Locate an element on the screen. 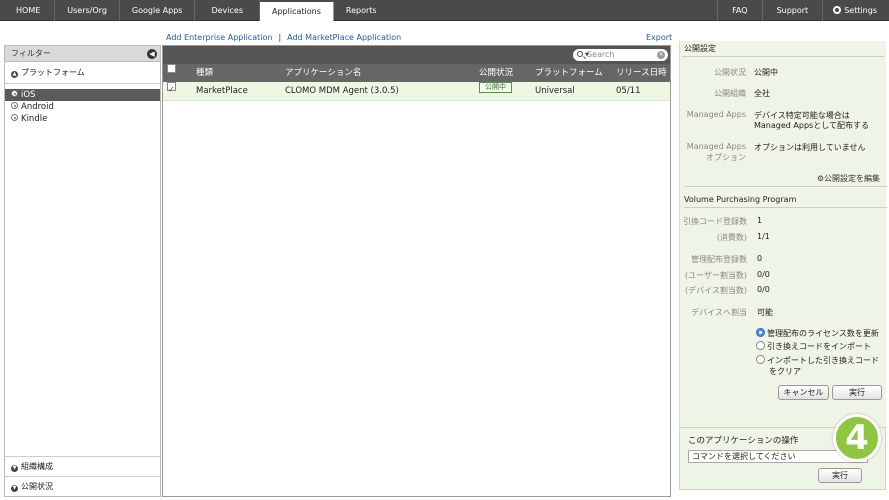 This screenshot has width=889, height=500. gear-icon is located at coordinates (837, 10).